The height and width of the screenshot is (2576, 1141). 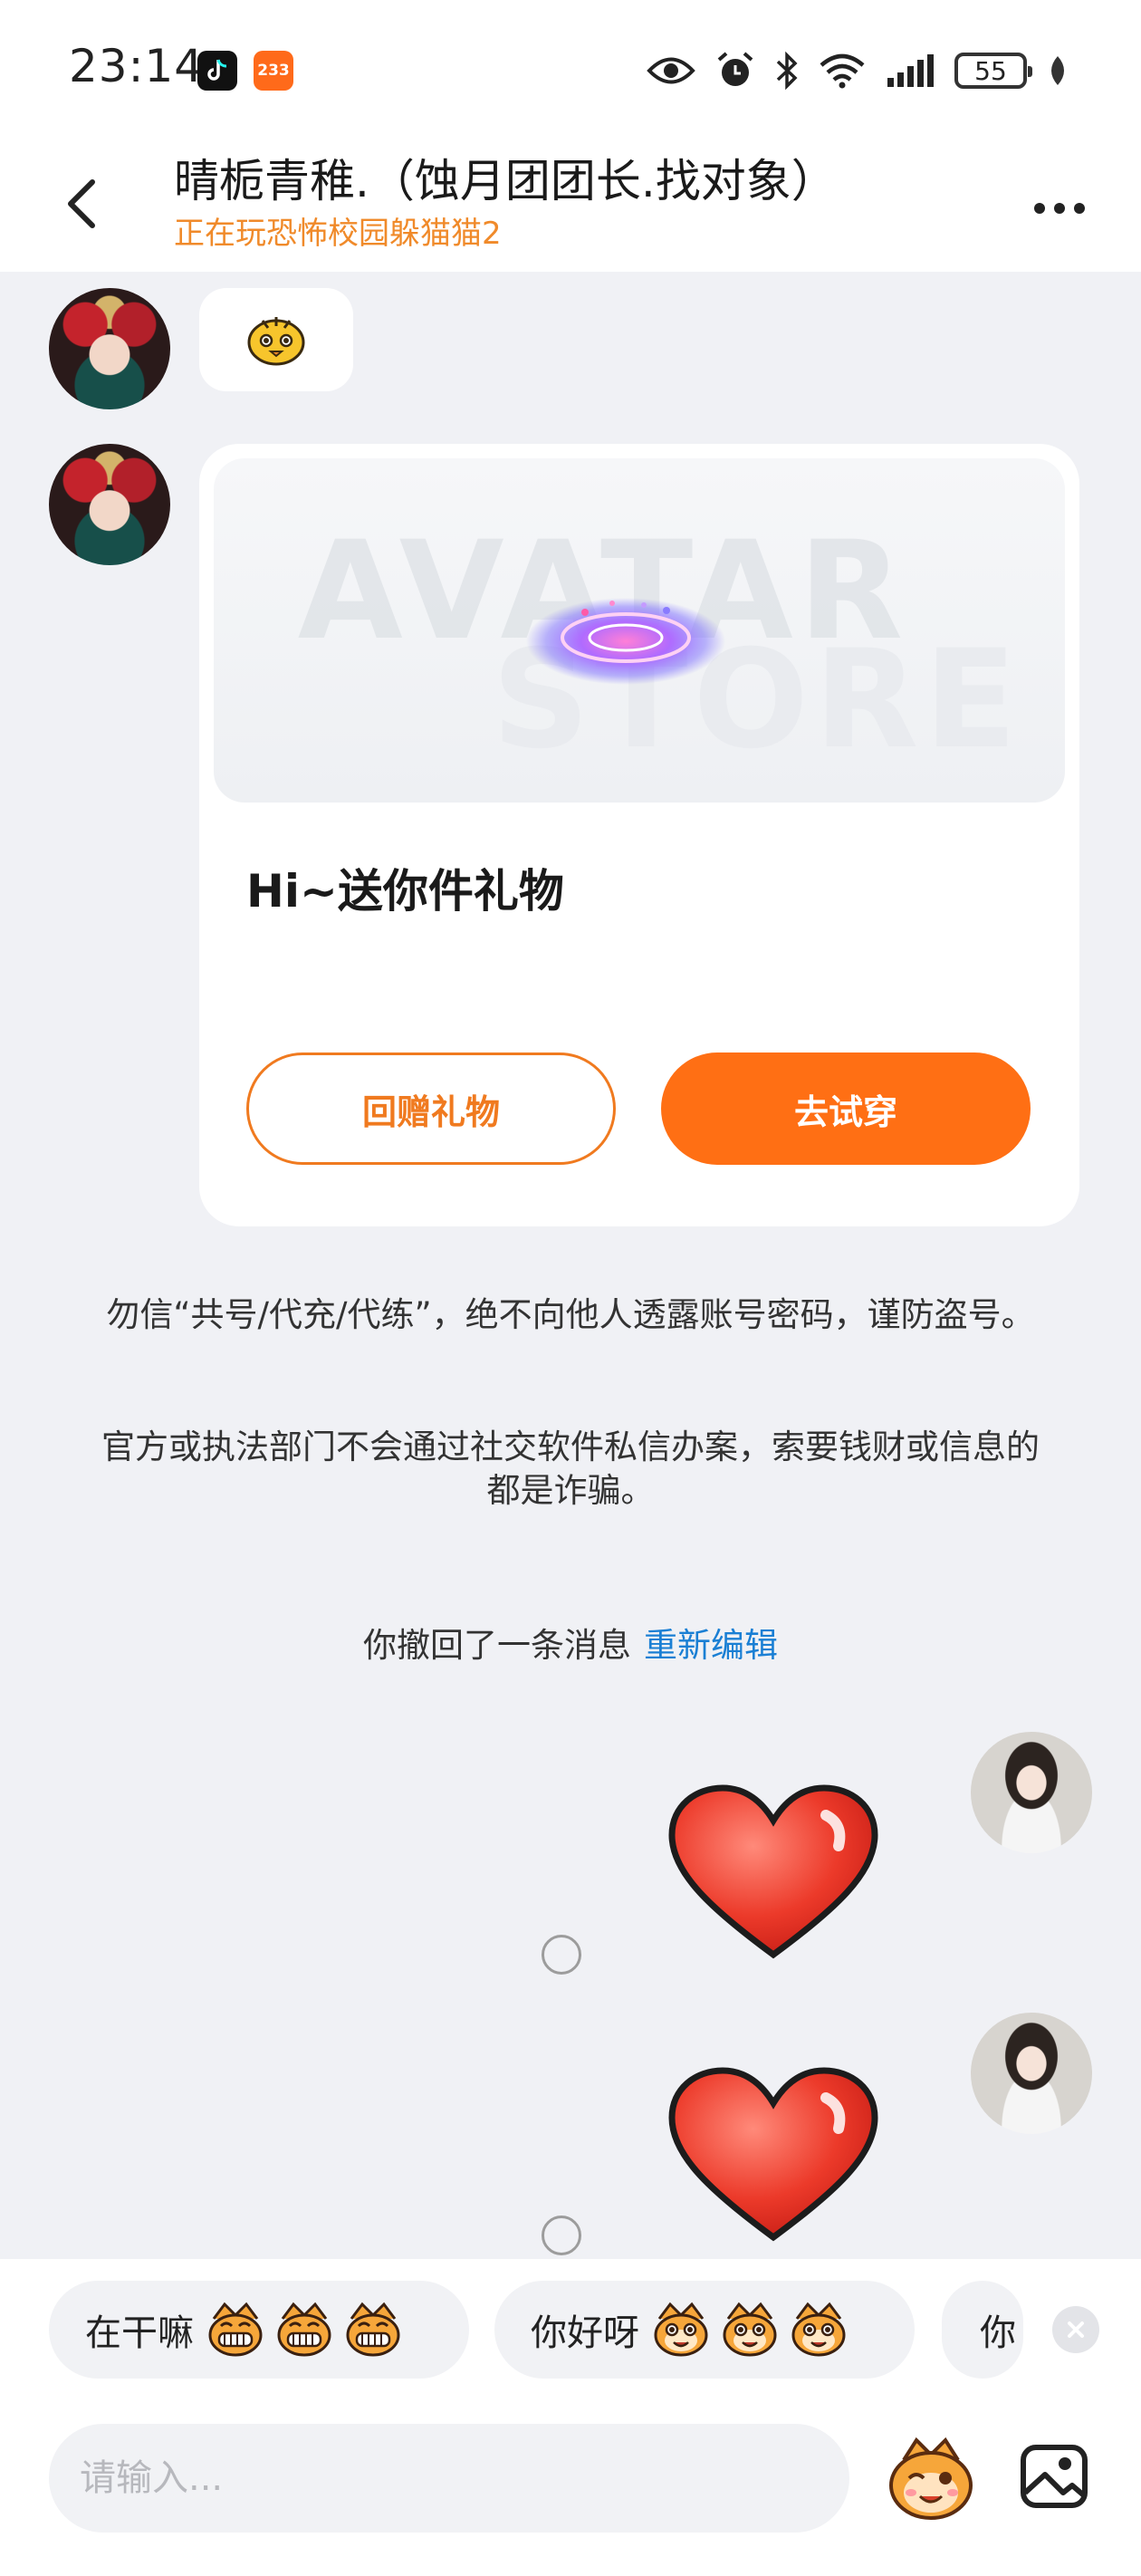 What do you see at coordinates (671, 70) in the screenshot?
I see `eye-icon` at bounding box center [671, 70].